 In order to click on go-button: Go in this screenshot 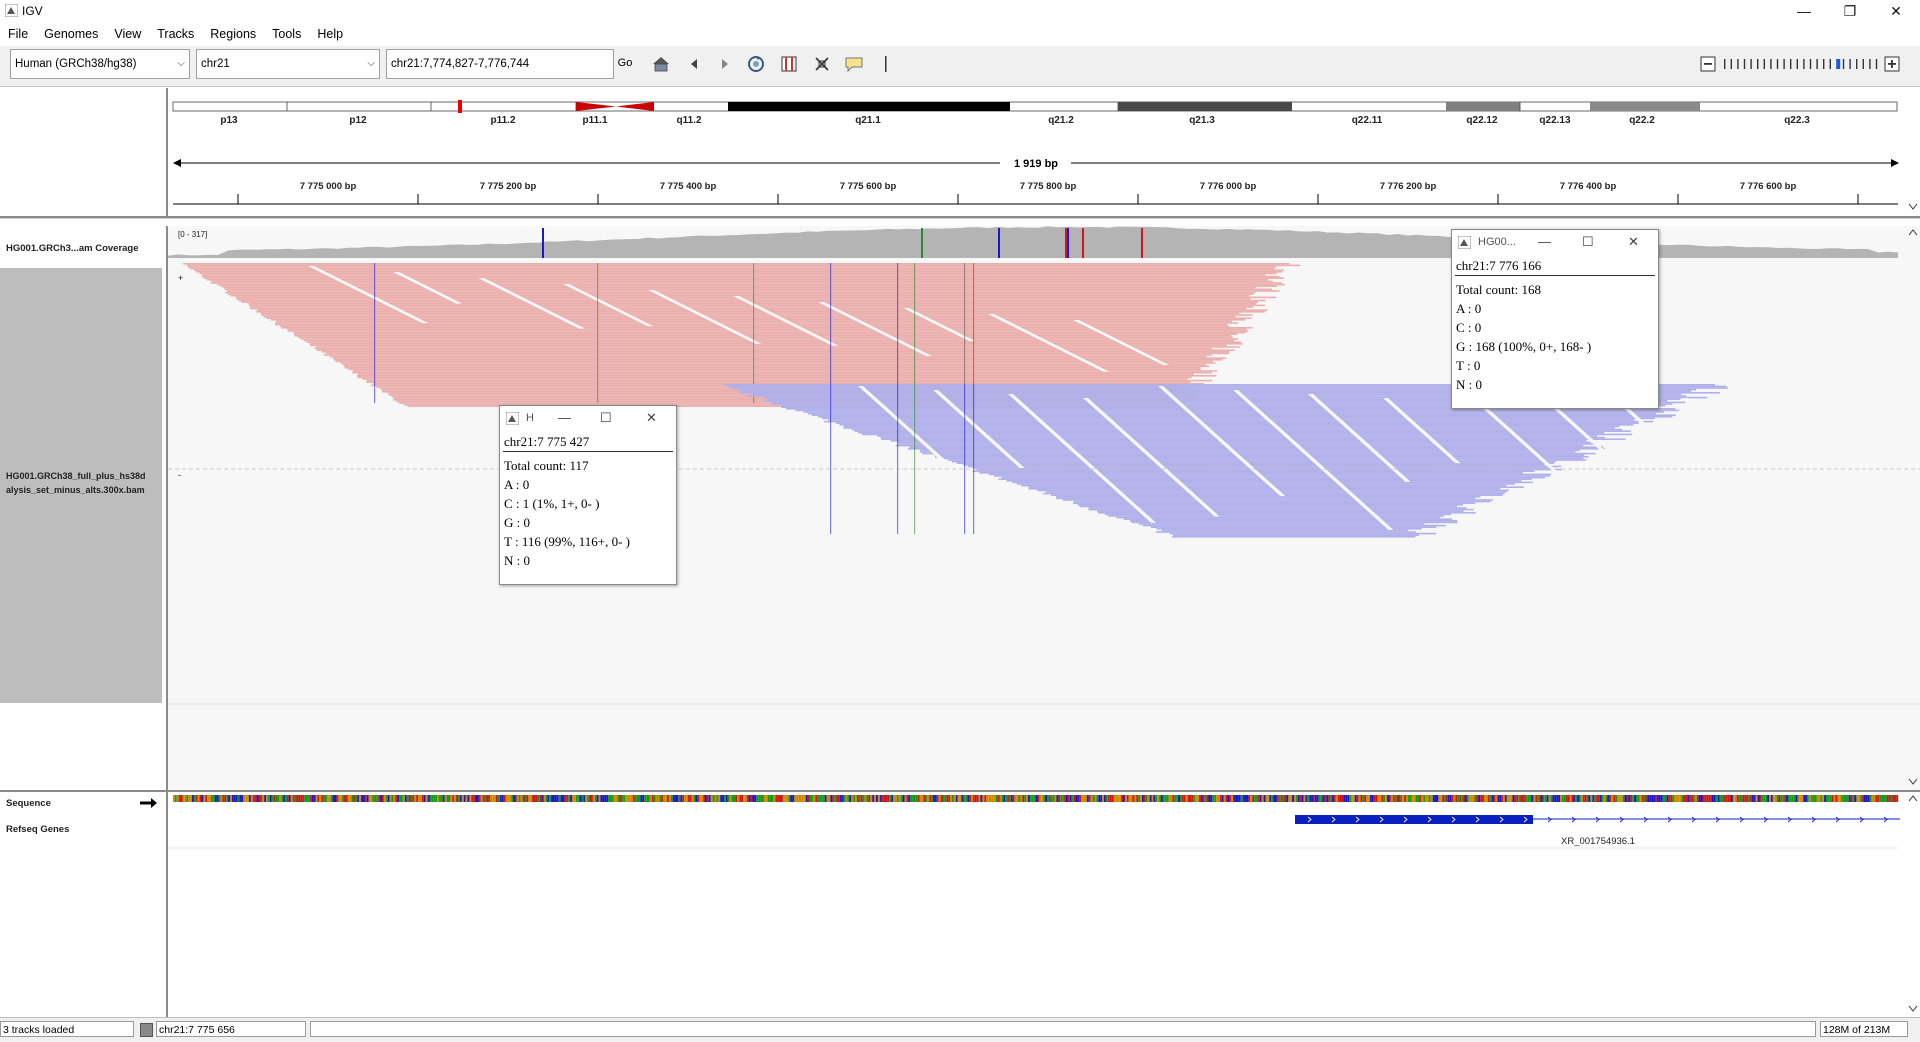, I will do `click(625, 64)`.